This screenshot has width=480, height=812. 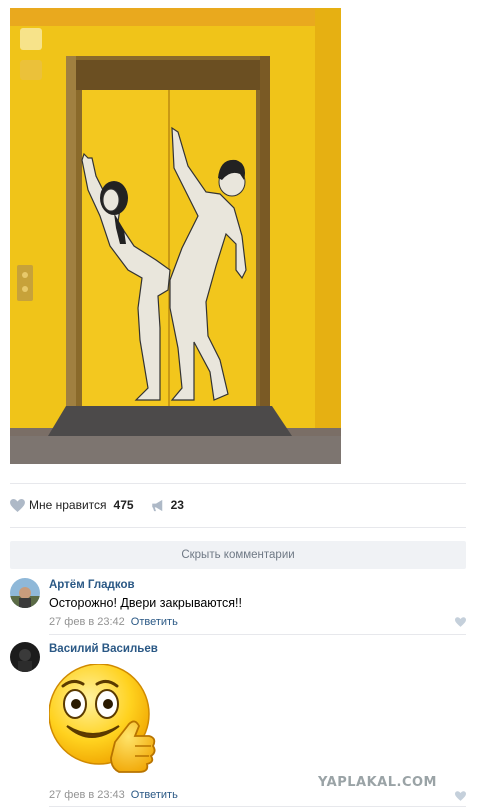 What do you see at coordinates (68, 505) in the screenshot?
I see `like-label: Мне нравится` at bounding box center [68, 505].